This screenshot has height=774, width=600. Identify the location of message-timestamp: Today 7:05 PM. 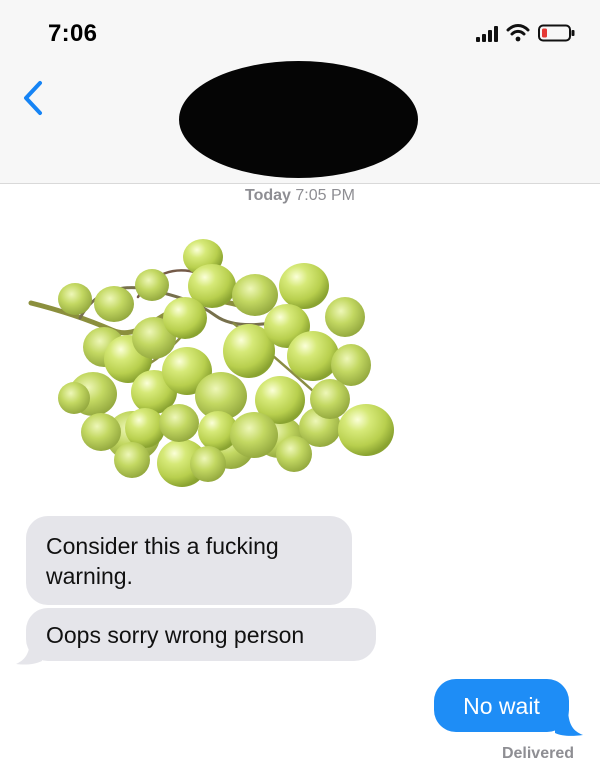
(300, 196).